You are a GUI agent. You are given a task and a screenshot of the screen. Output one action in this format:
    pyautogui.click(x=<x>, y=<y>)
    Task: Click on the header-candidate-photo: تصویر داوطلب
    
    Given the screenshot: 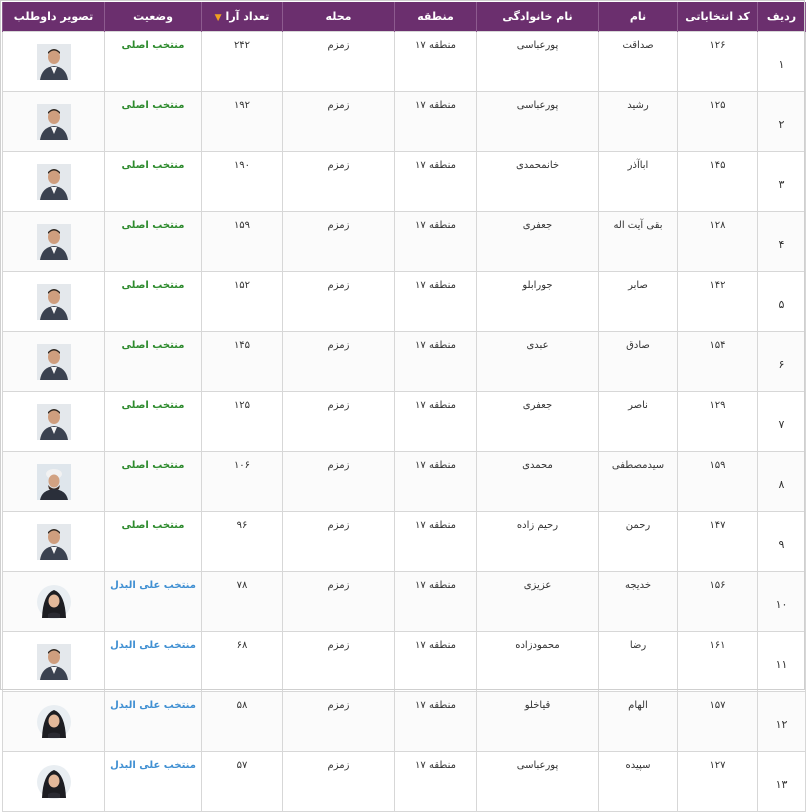 What is the action you would take?
    pyautogui.click(x=53, y=17)
    